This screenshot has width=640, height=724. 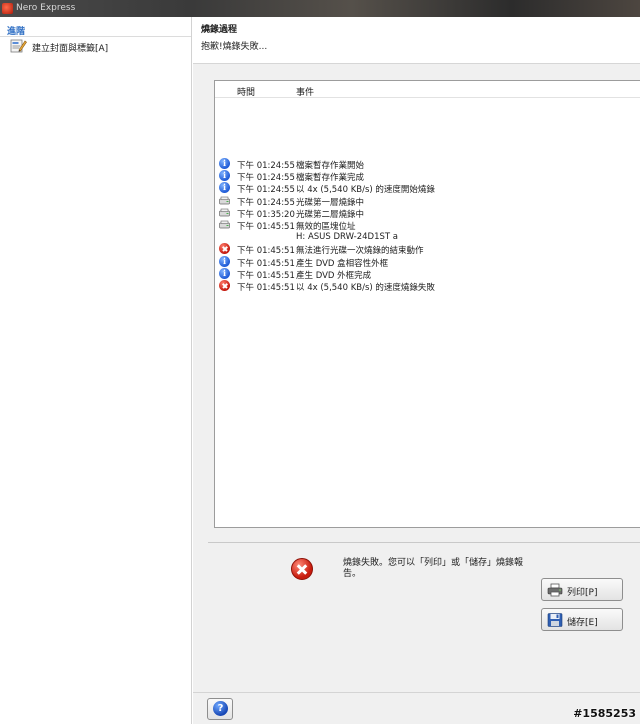 I want to click on log-row: 下午 01:45:51 以 4x (5,540 KB/s) 的速度燒錄失敗, so click(x=427, y=286).